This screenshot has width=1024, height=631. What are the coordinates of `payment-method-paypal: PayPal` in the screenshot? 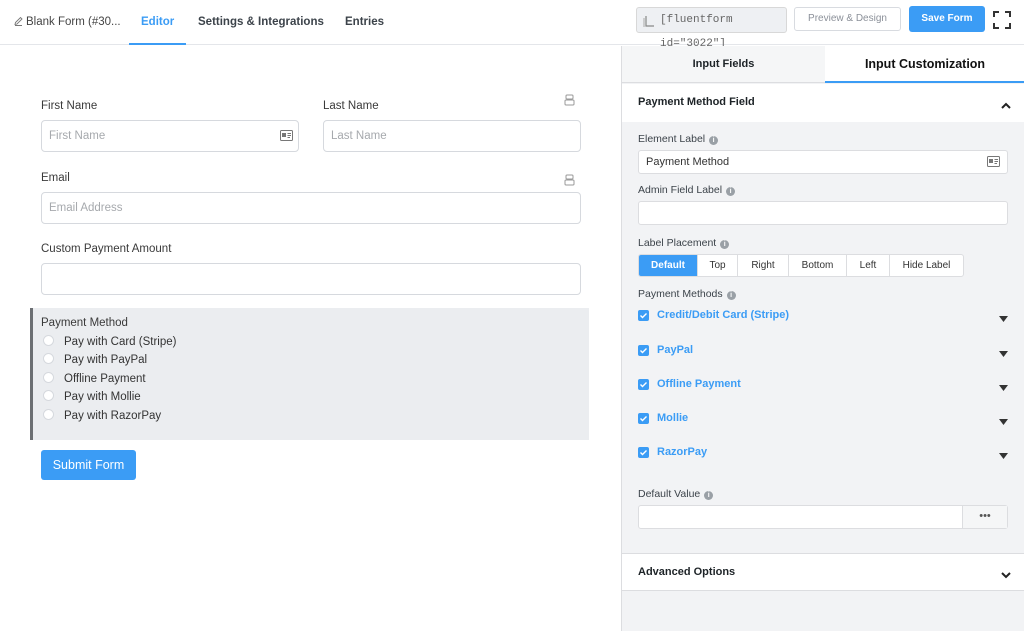 It's located at (823, 351).